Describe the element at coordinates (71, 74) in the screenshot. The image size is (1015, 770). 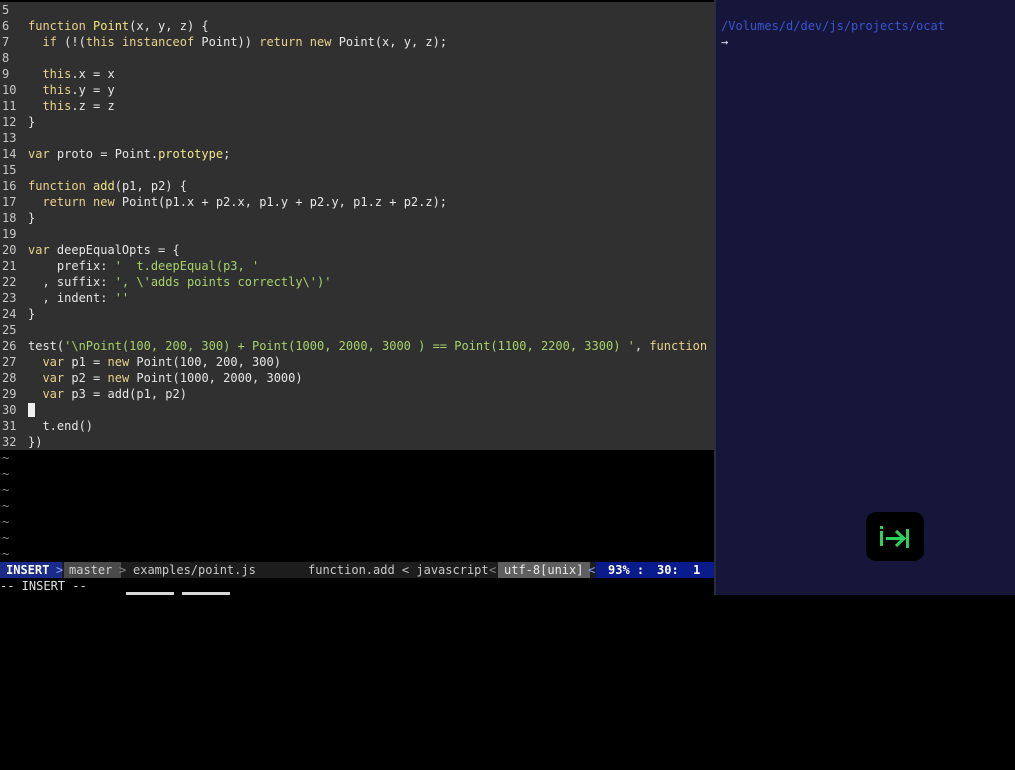
I see `code-text: this.x = x` at that location.